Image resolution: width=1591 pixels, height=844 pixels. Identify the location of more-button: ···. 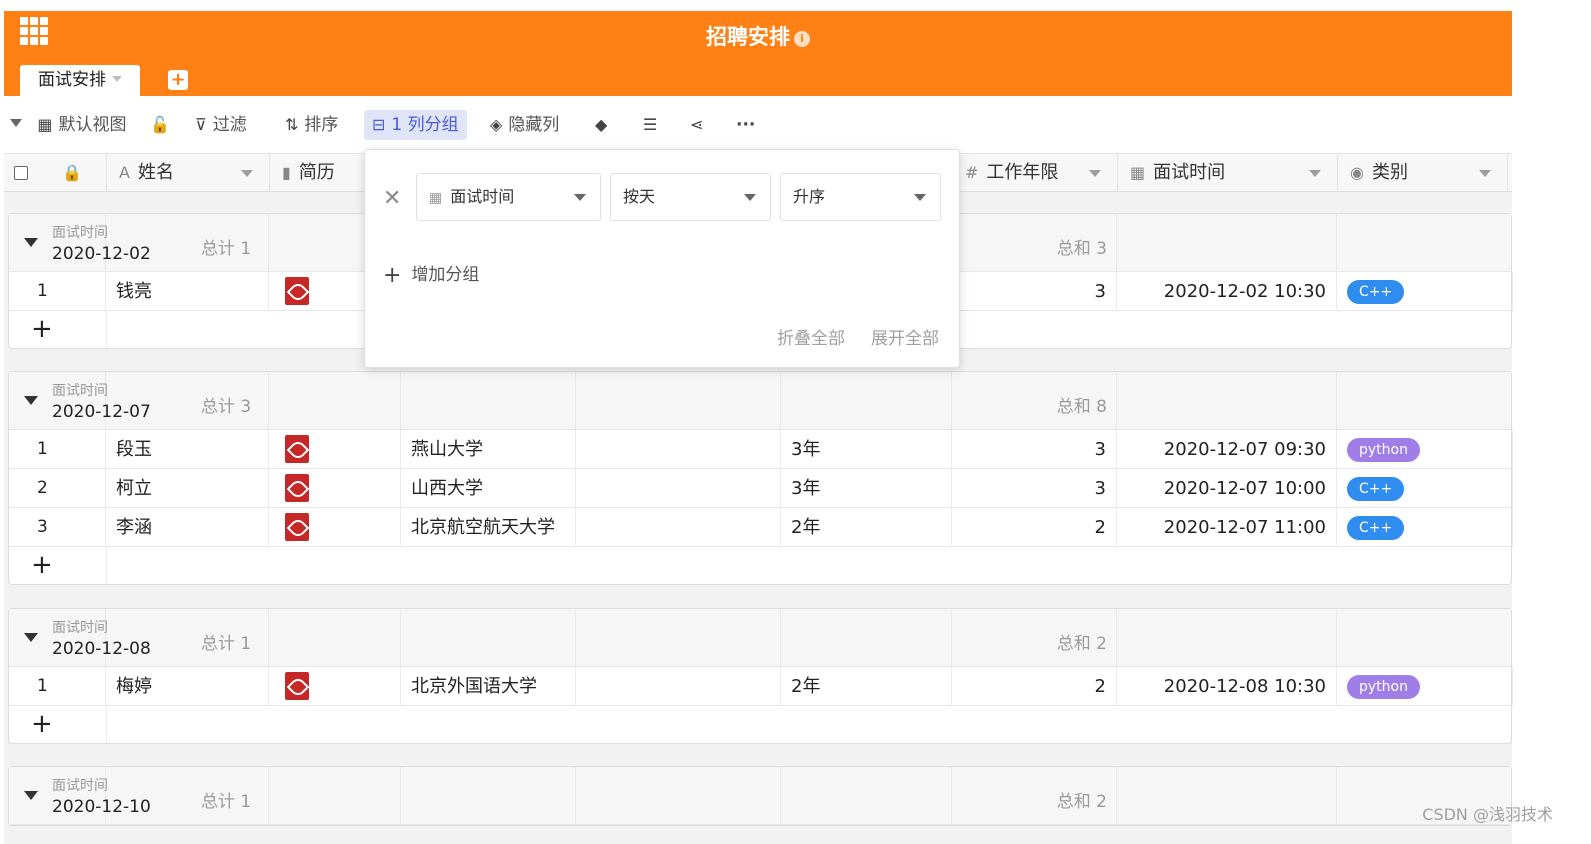
(745, 125).